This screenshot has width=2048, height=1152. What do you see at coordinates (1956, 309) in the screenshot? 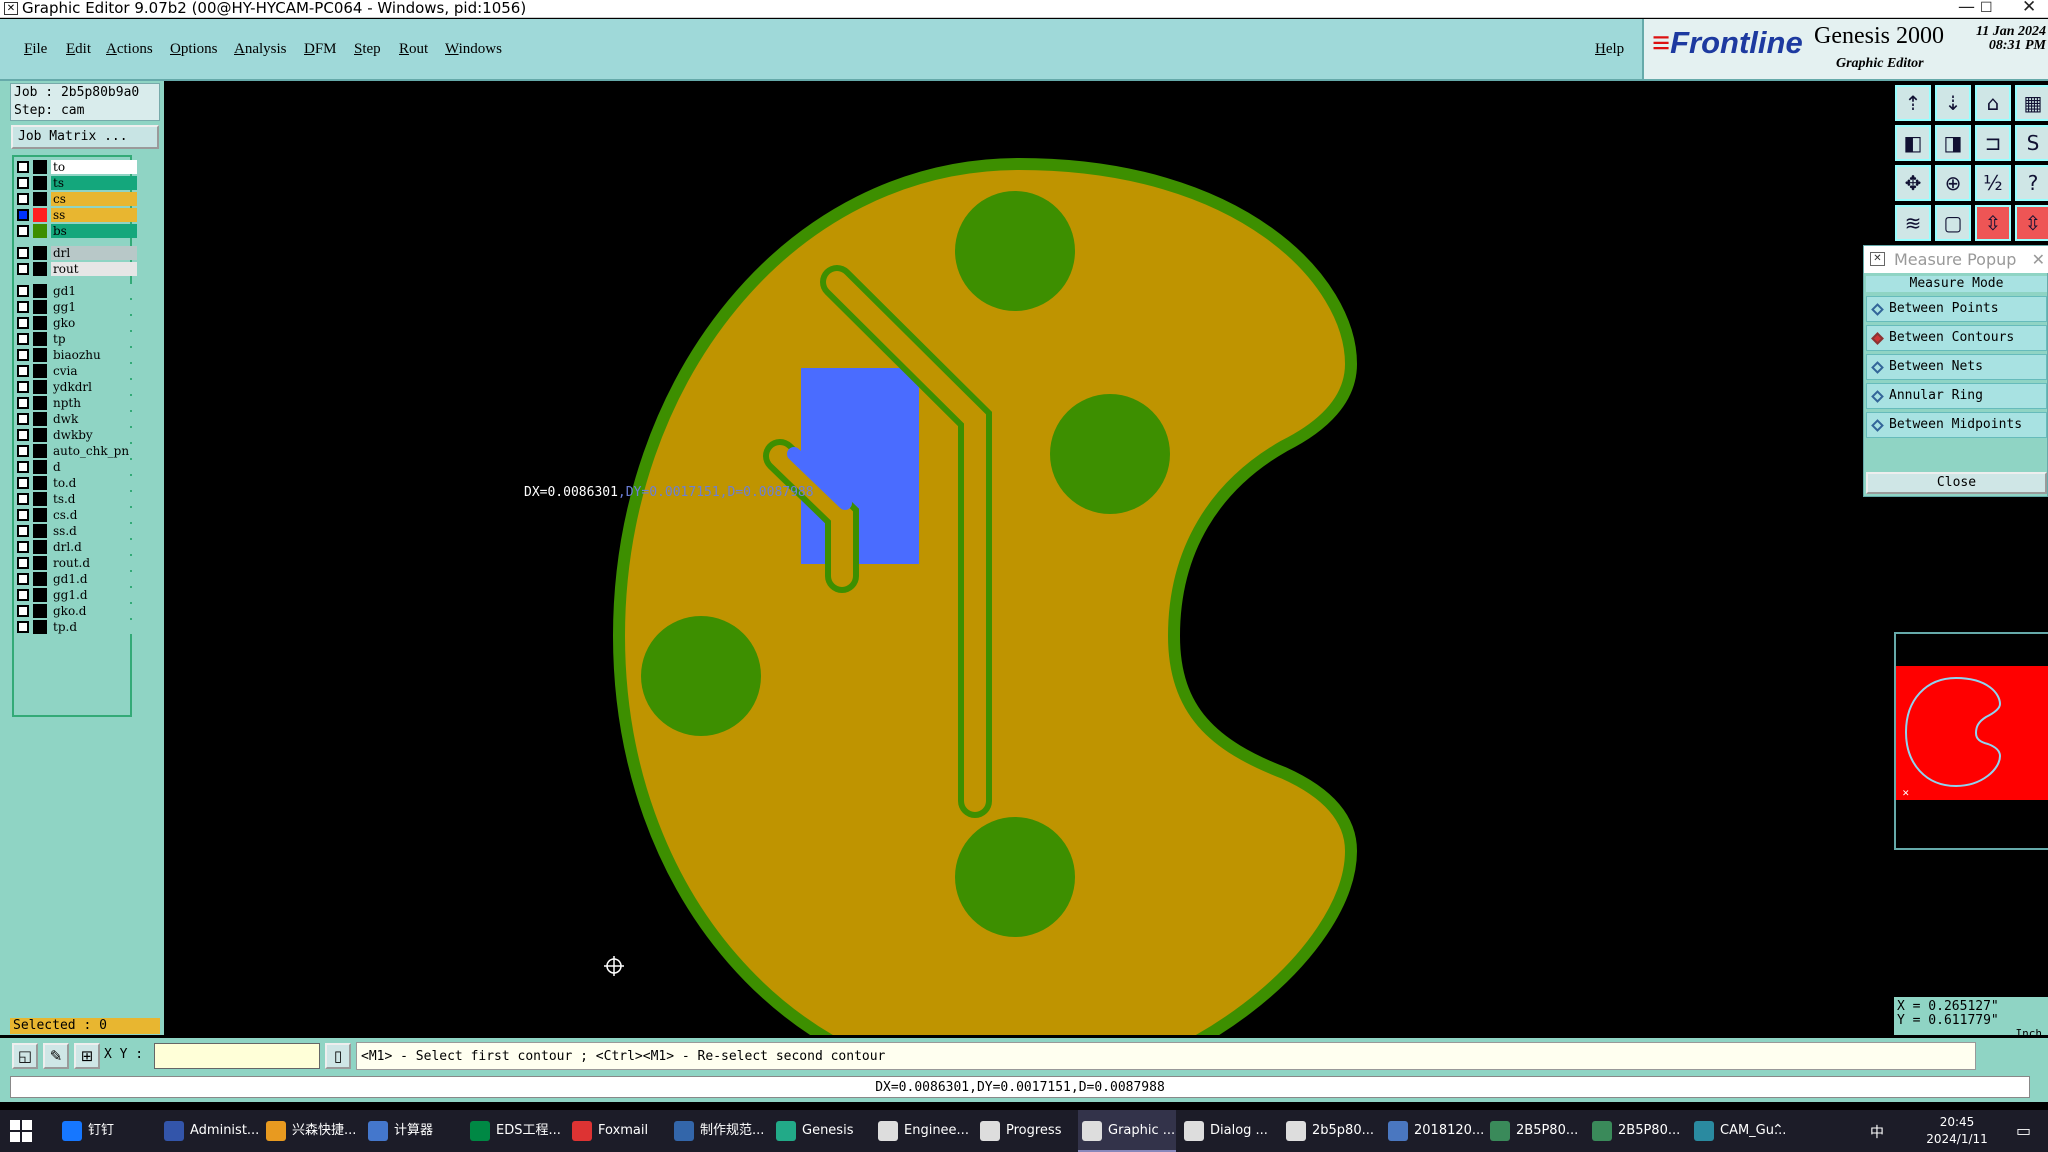
I see `measure-option: Between Points` at bounding box center [1956, 309].